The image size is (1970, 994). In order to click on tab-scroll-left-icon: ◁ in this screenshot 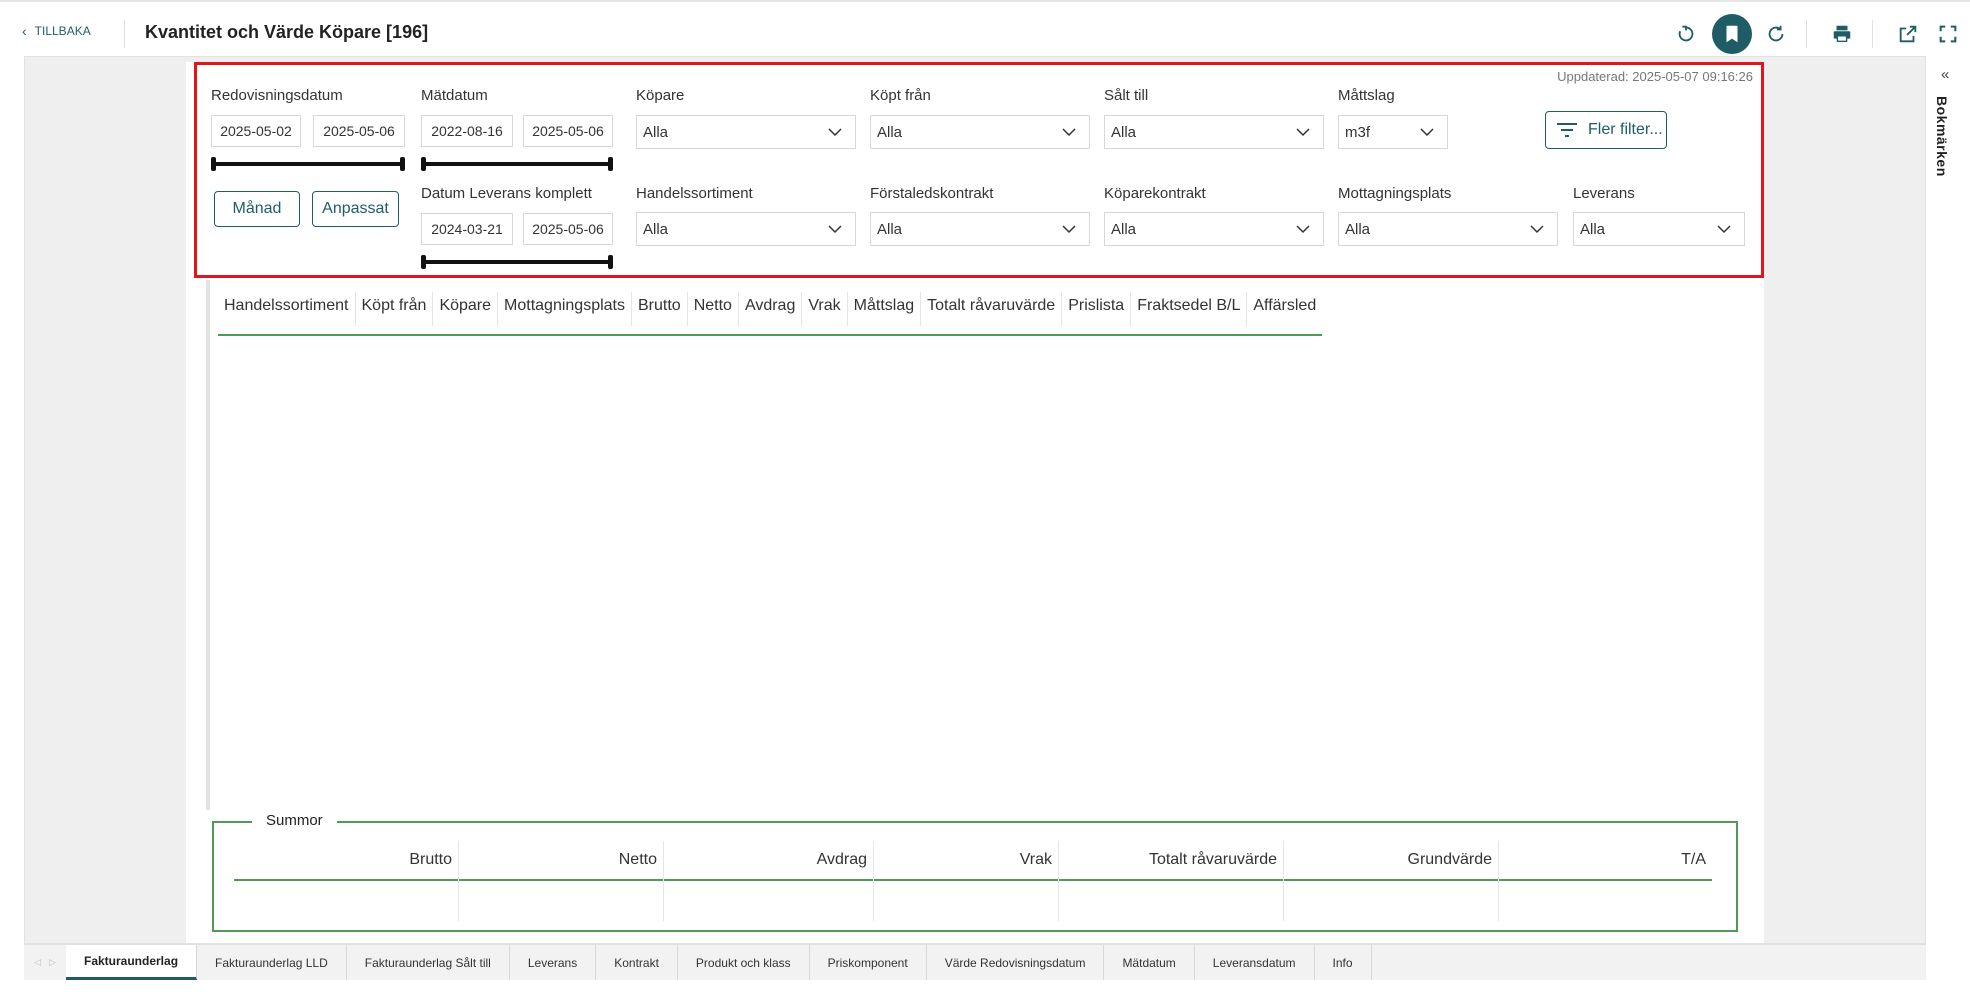, I will do `click(37, 962)`.